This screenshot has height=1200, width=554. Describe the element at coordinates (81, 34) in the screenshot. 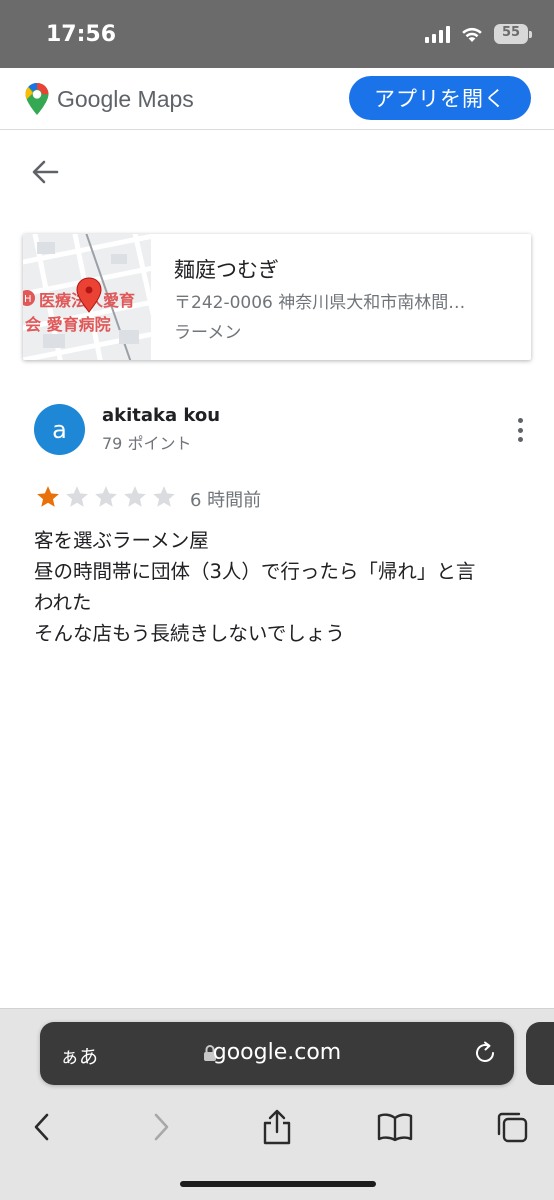

I see `status-time: 17:56` at that location.